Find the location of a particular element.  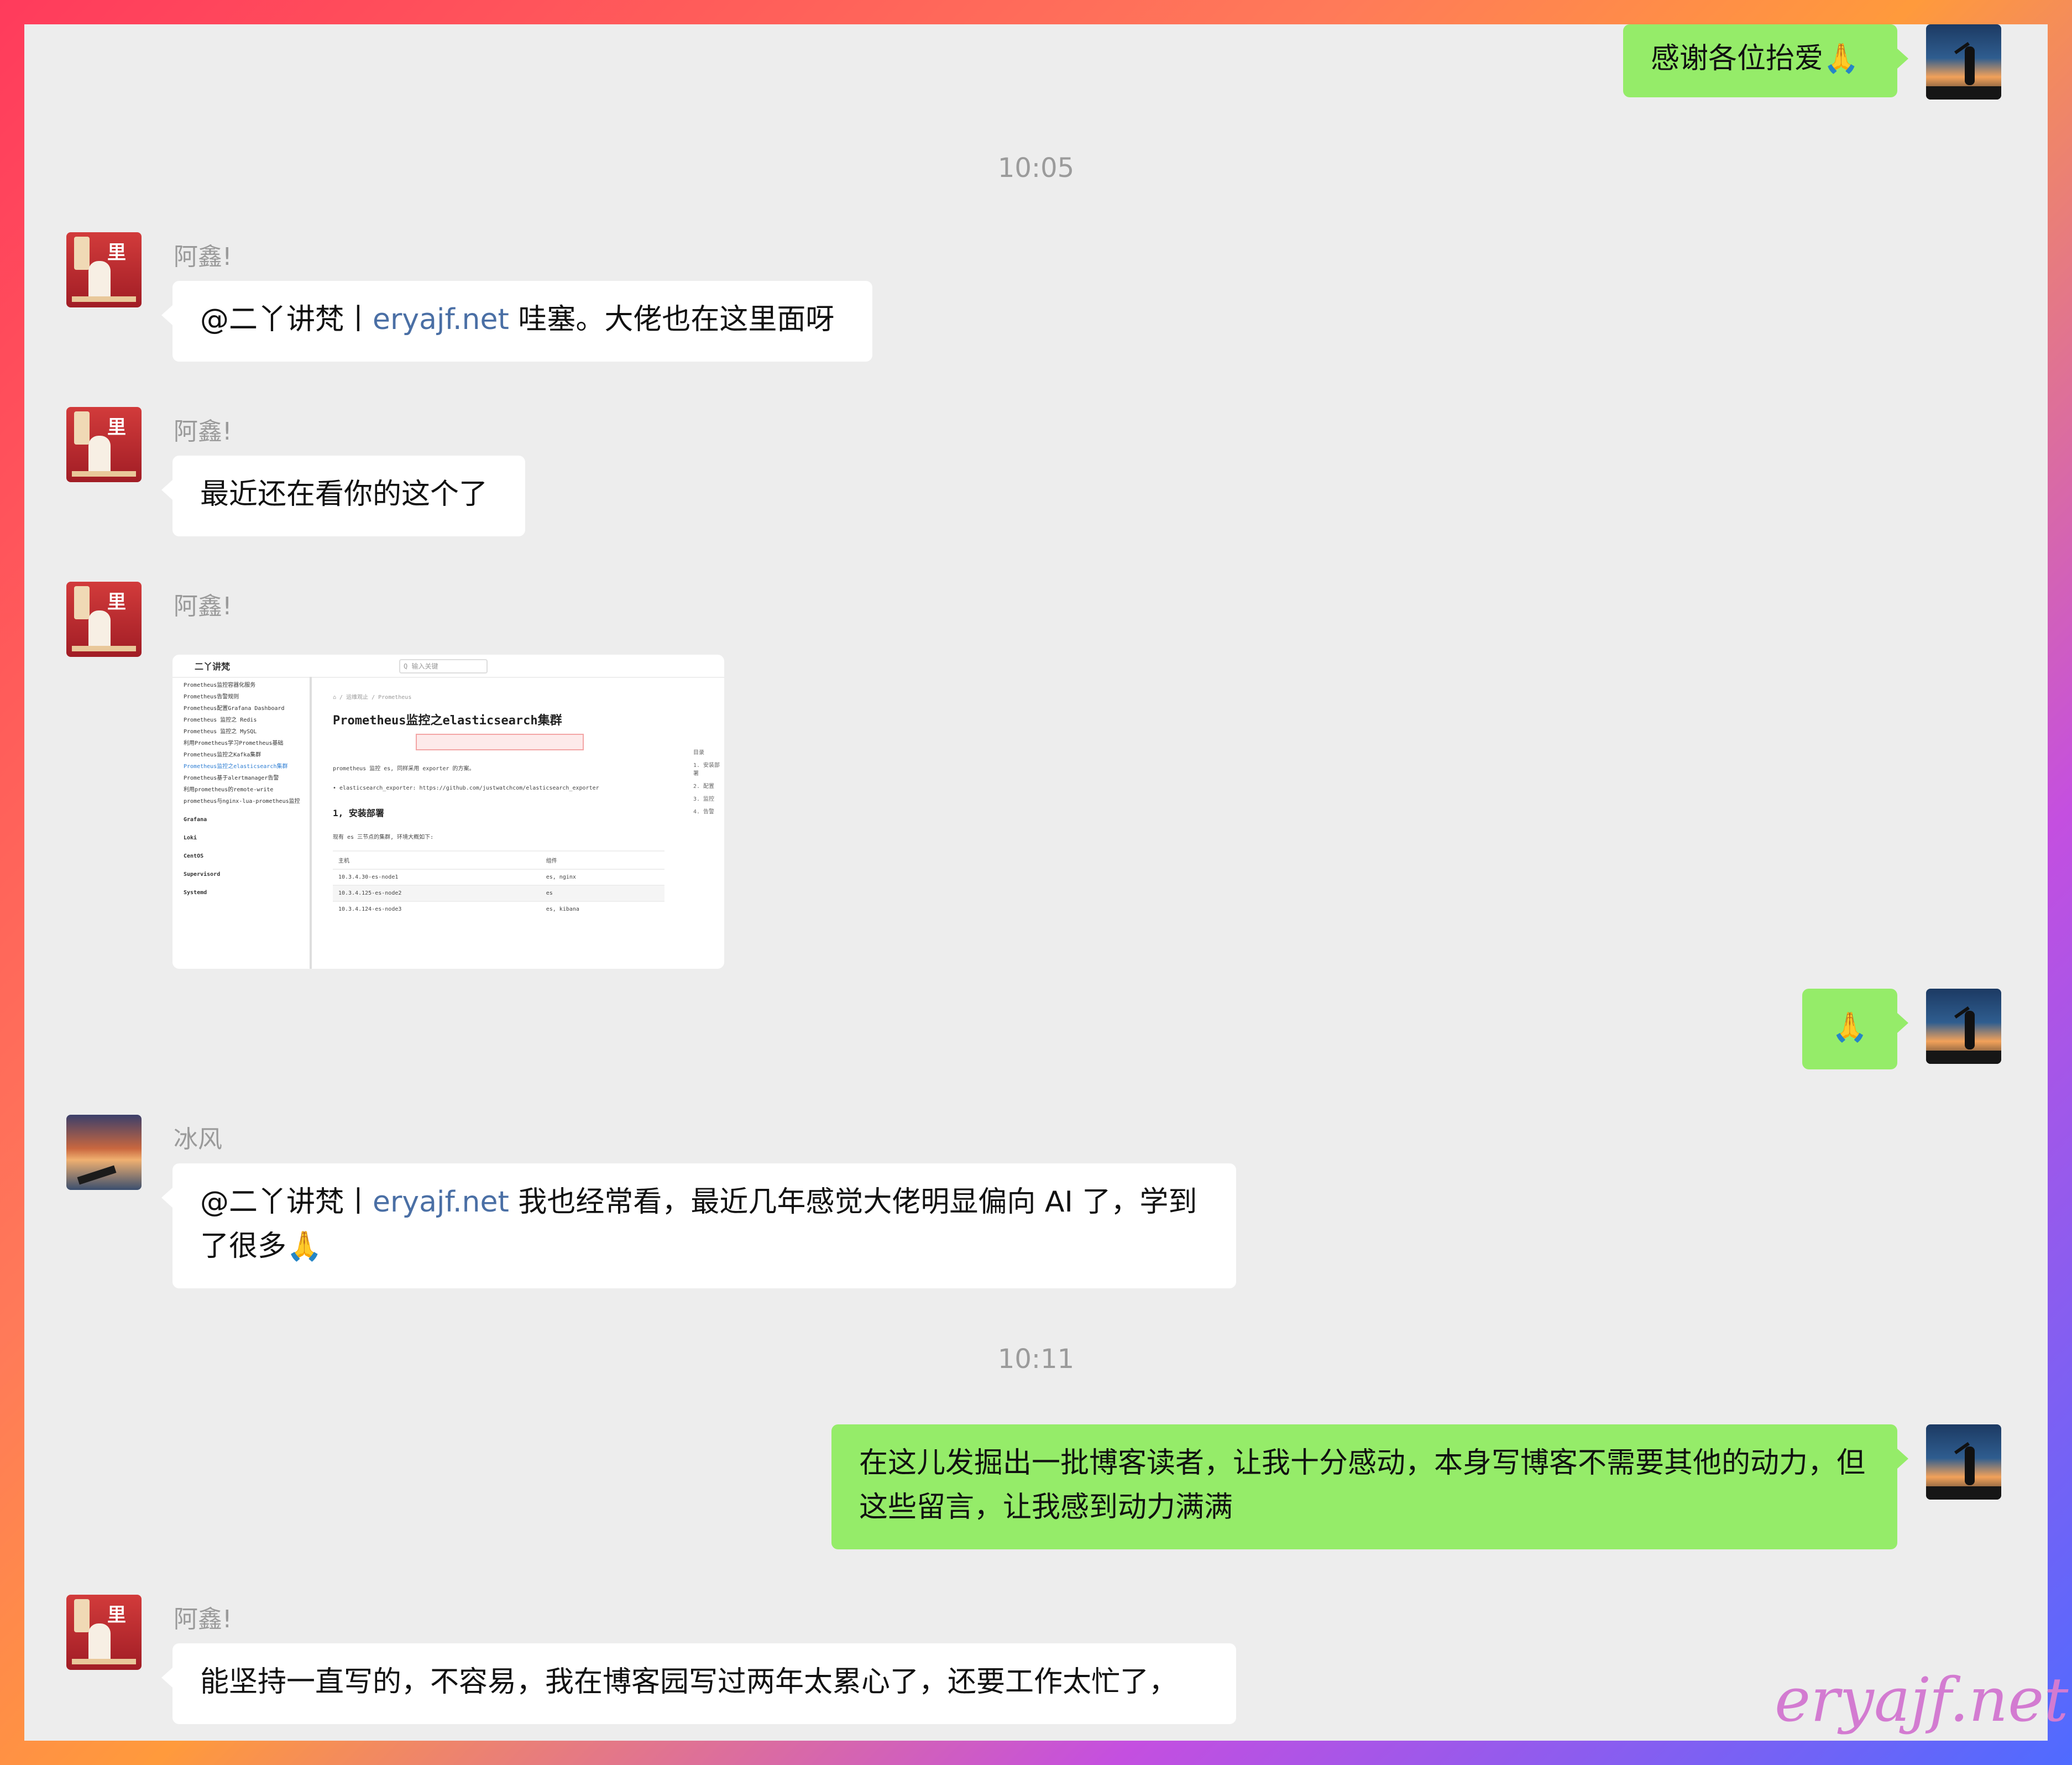

timestamp: 10:05 is located at coordinates (1036, 169).